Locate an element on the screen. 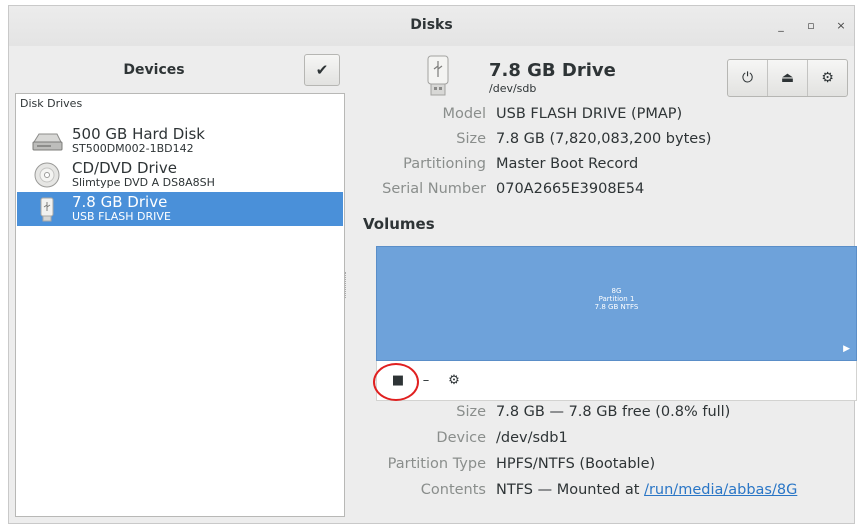 The height and width of the screenshot is (528, 859). prop-value: Master Boot Record is located at coordinates (567, 164).